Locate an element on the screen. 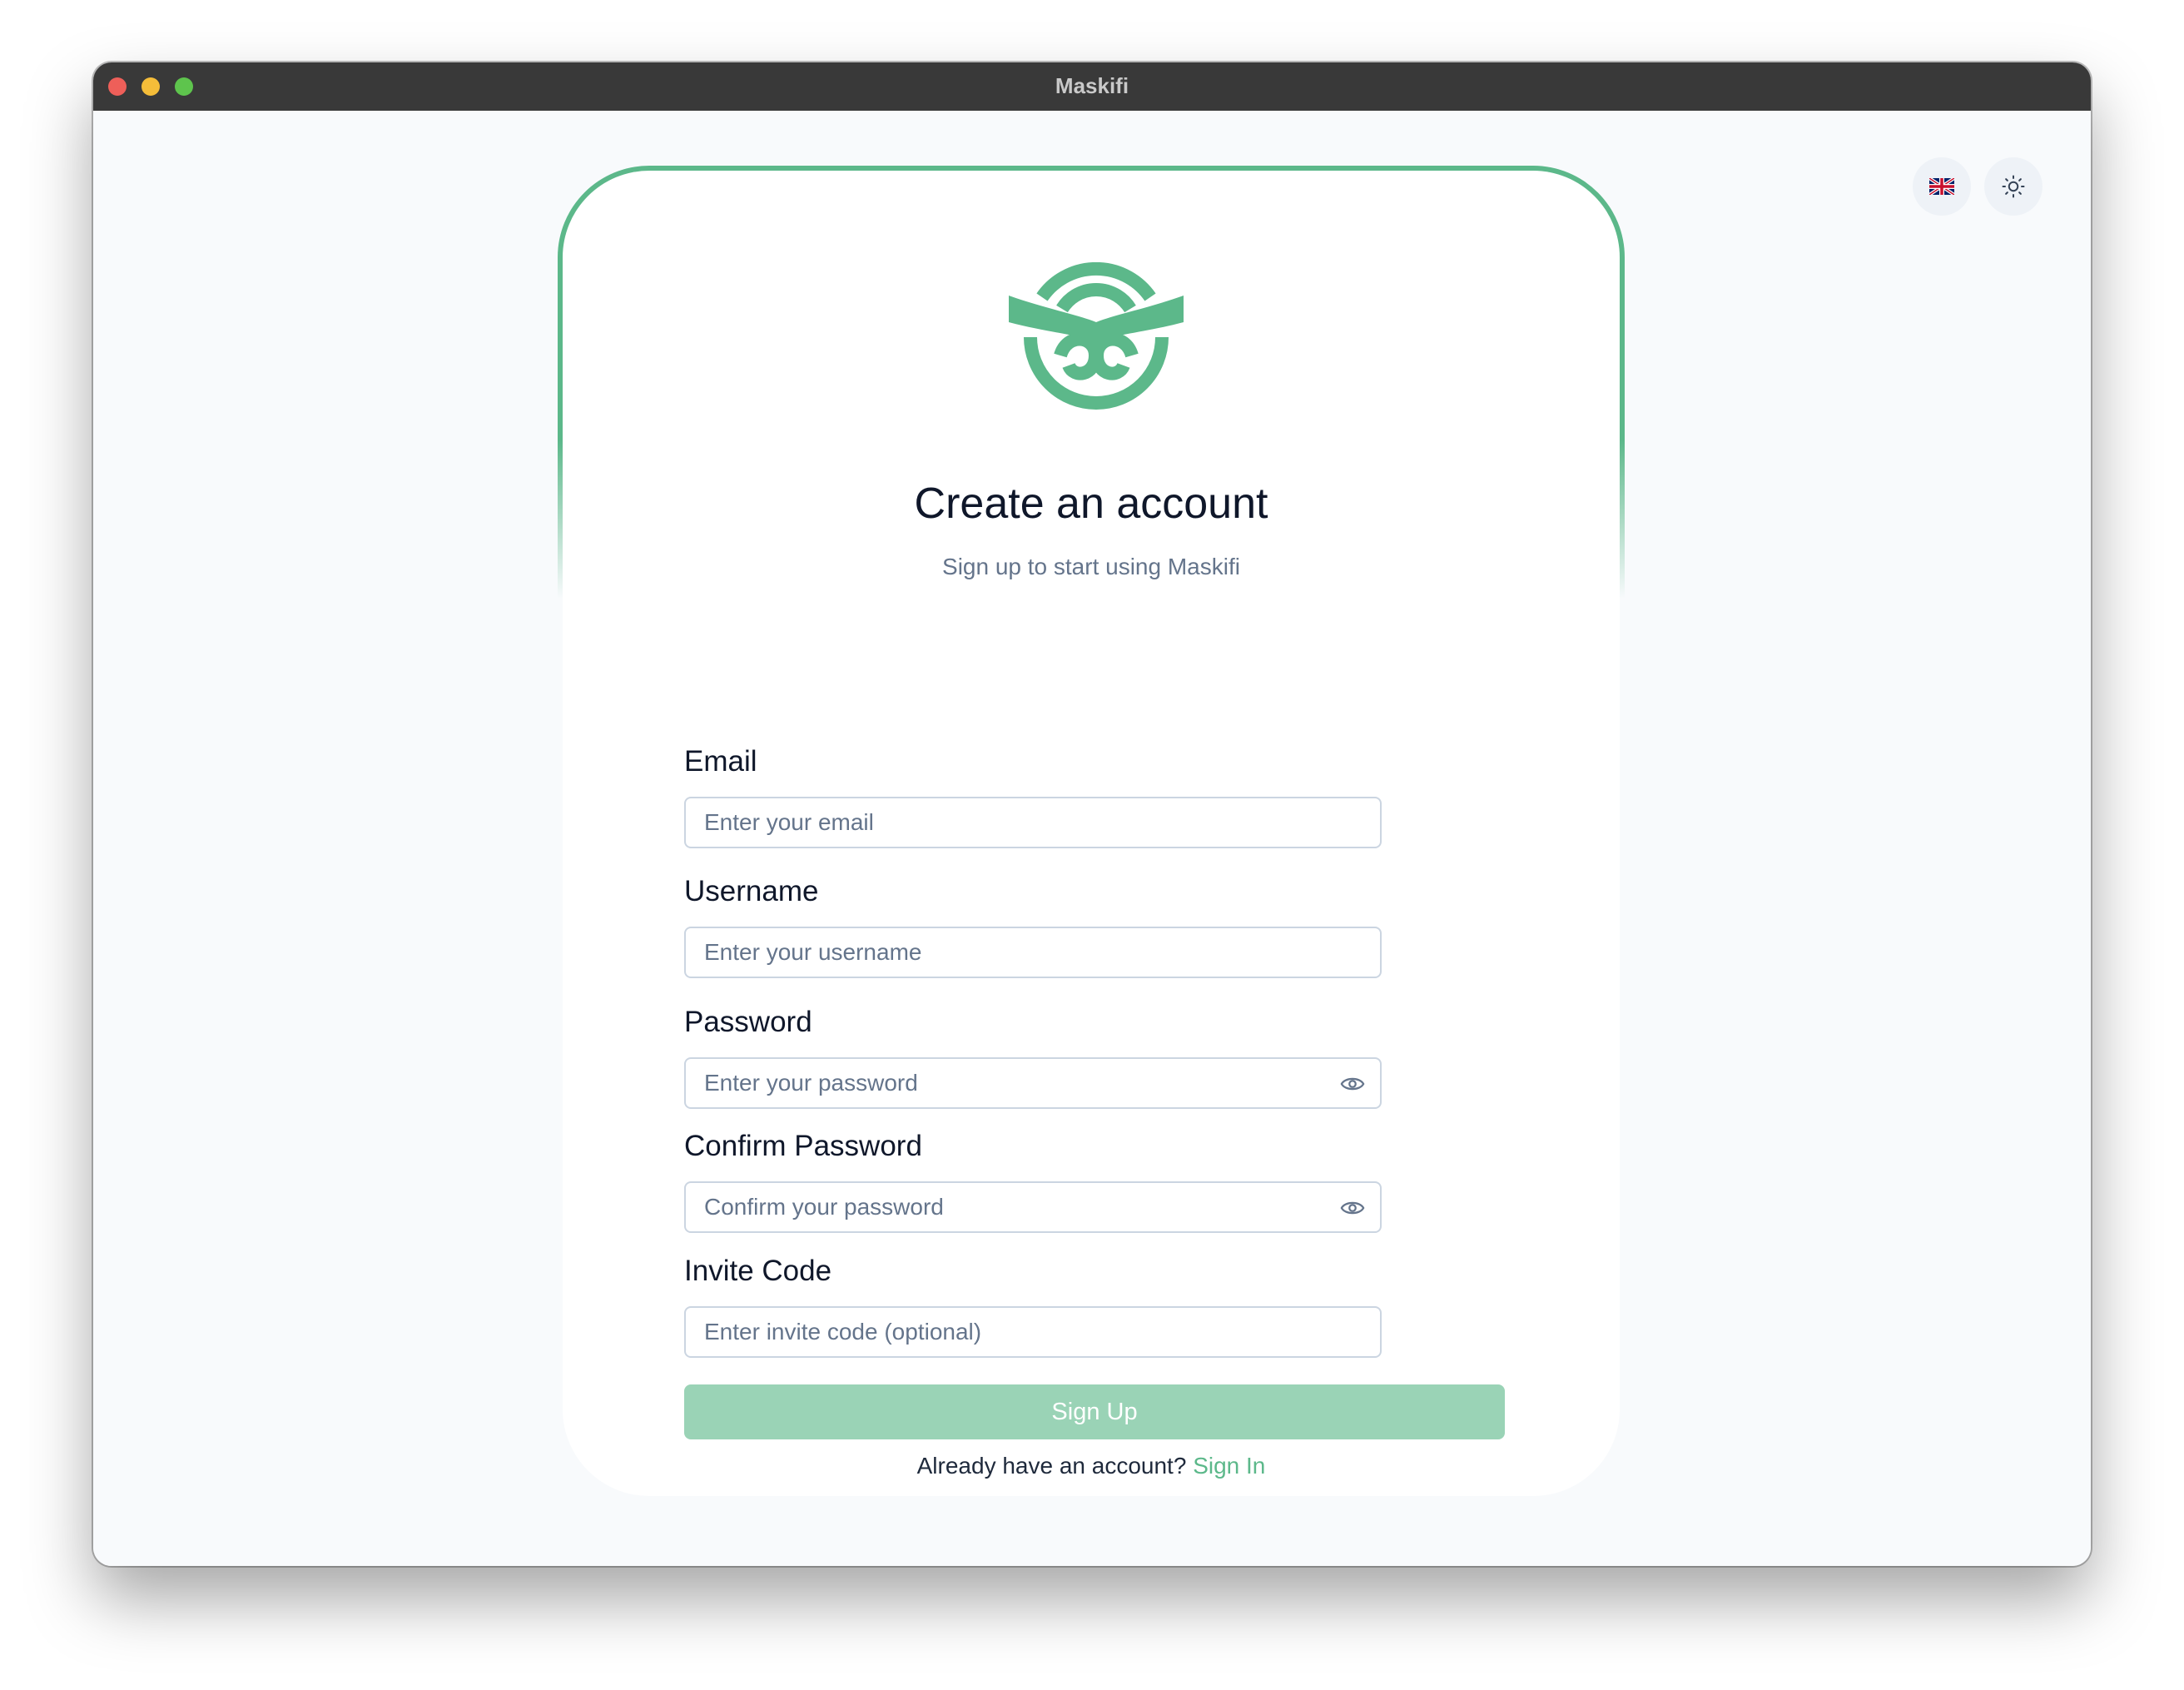 The width and height of the screenshot is (2184, 1690). invite-code-label: Invite Code is located at coordinates (758, 1271).